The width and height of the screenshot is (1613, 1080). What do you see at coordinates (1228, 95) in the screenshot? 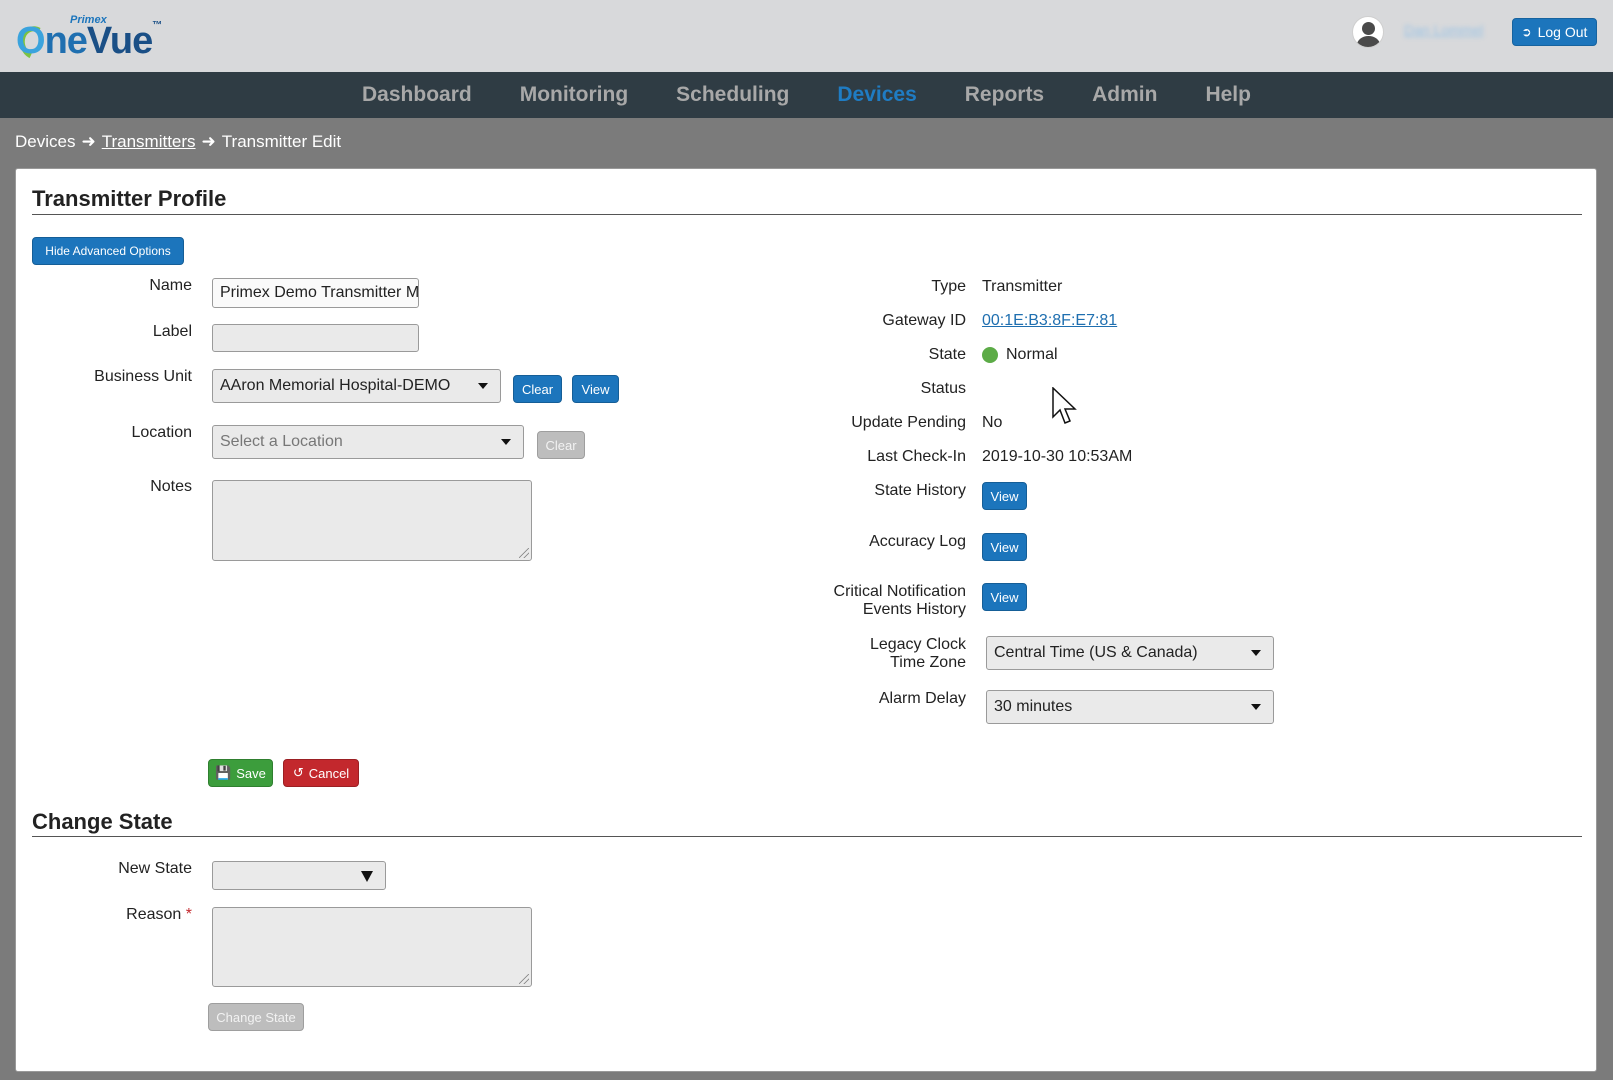
I see `nav-help: Help` at bounding box center [1228, 95].